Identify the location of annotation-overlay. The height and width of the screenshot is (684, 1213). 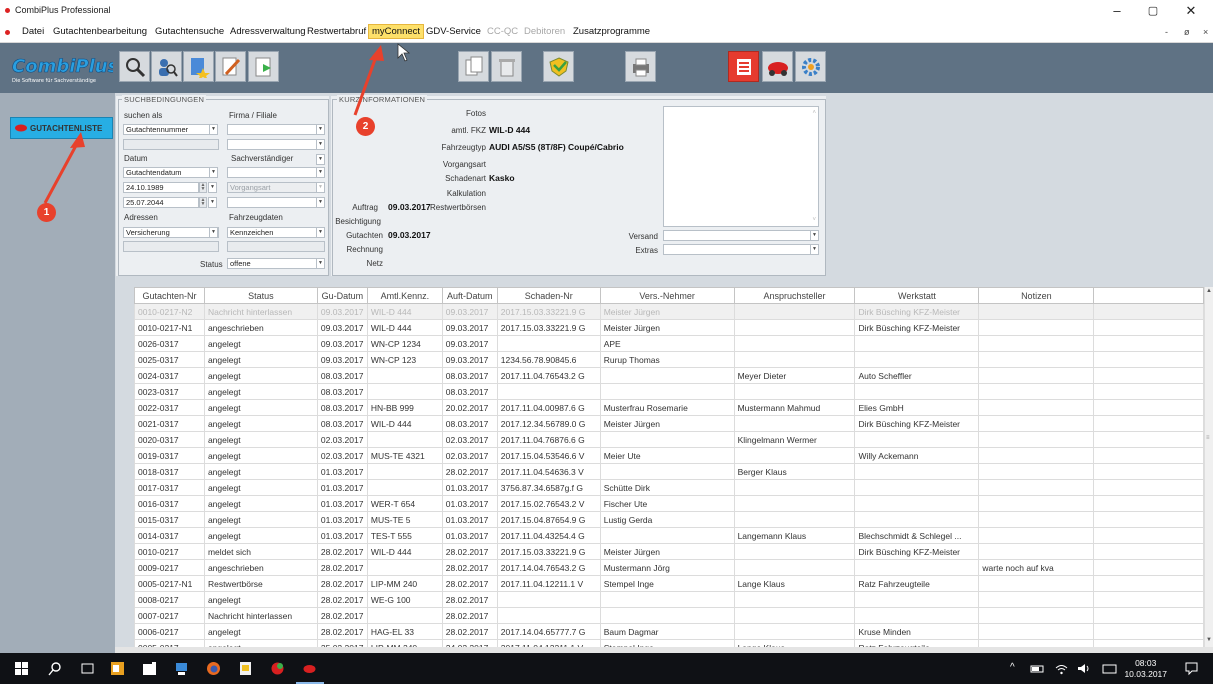
(227, 123).